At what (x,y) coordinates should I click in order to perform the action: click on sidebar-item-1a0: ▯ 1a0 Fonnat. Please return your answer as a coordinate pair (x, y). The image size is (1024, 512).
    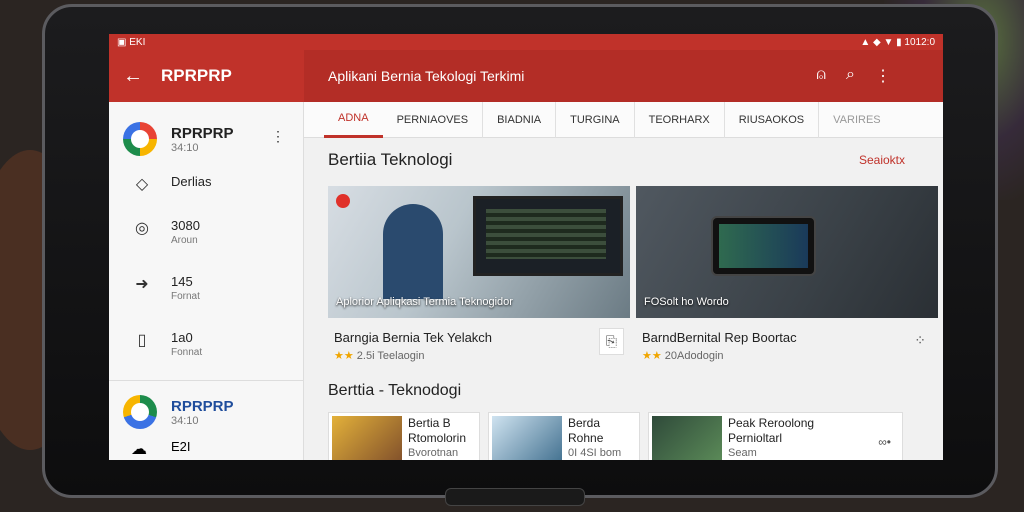
    Looking at the image, I should click on (206, 350).